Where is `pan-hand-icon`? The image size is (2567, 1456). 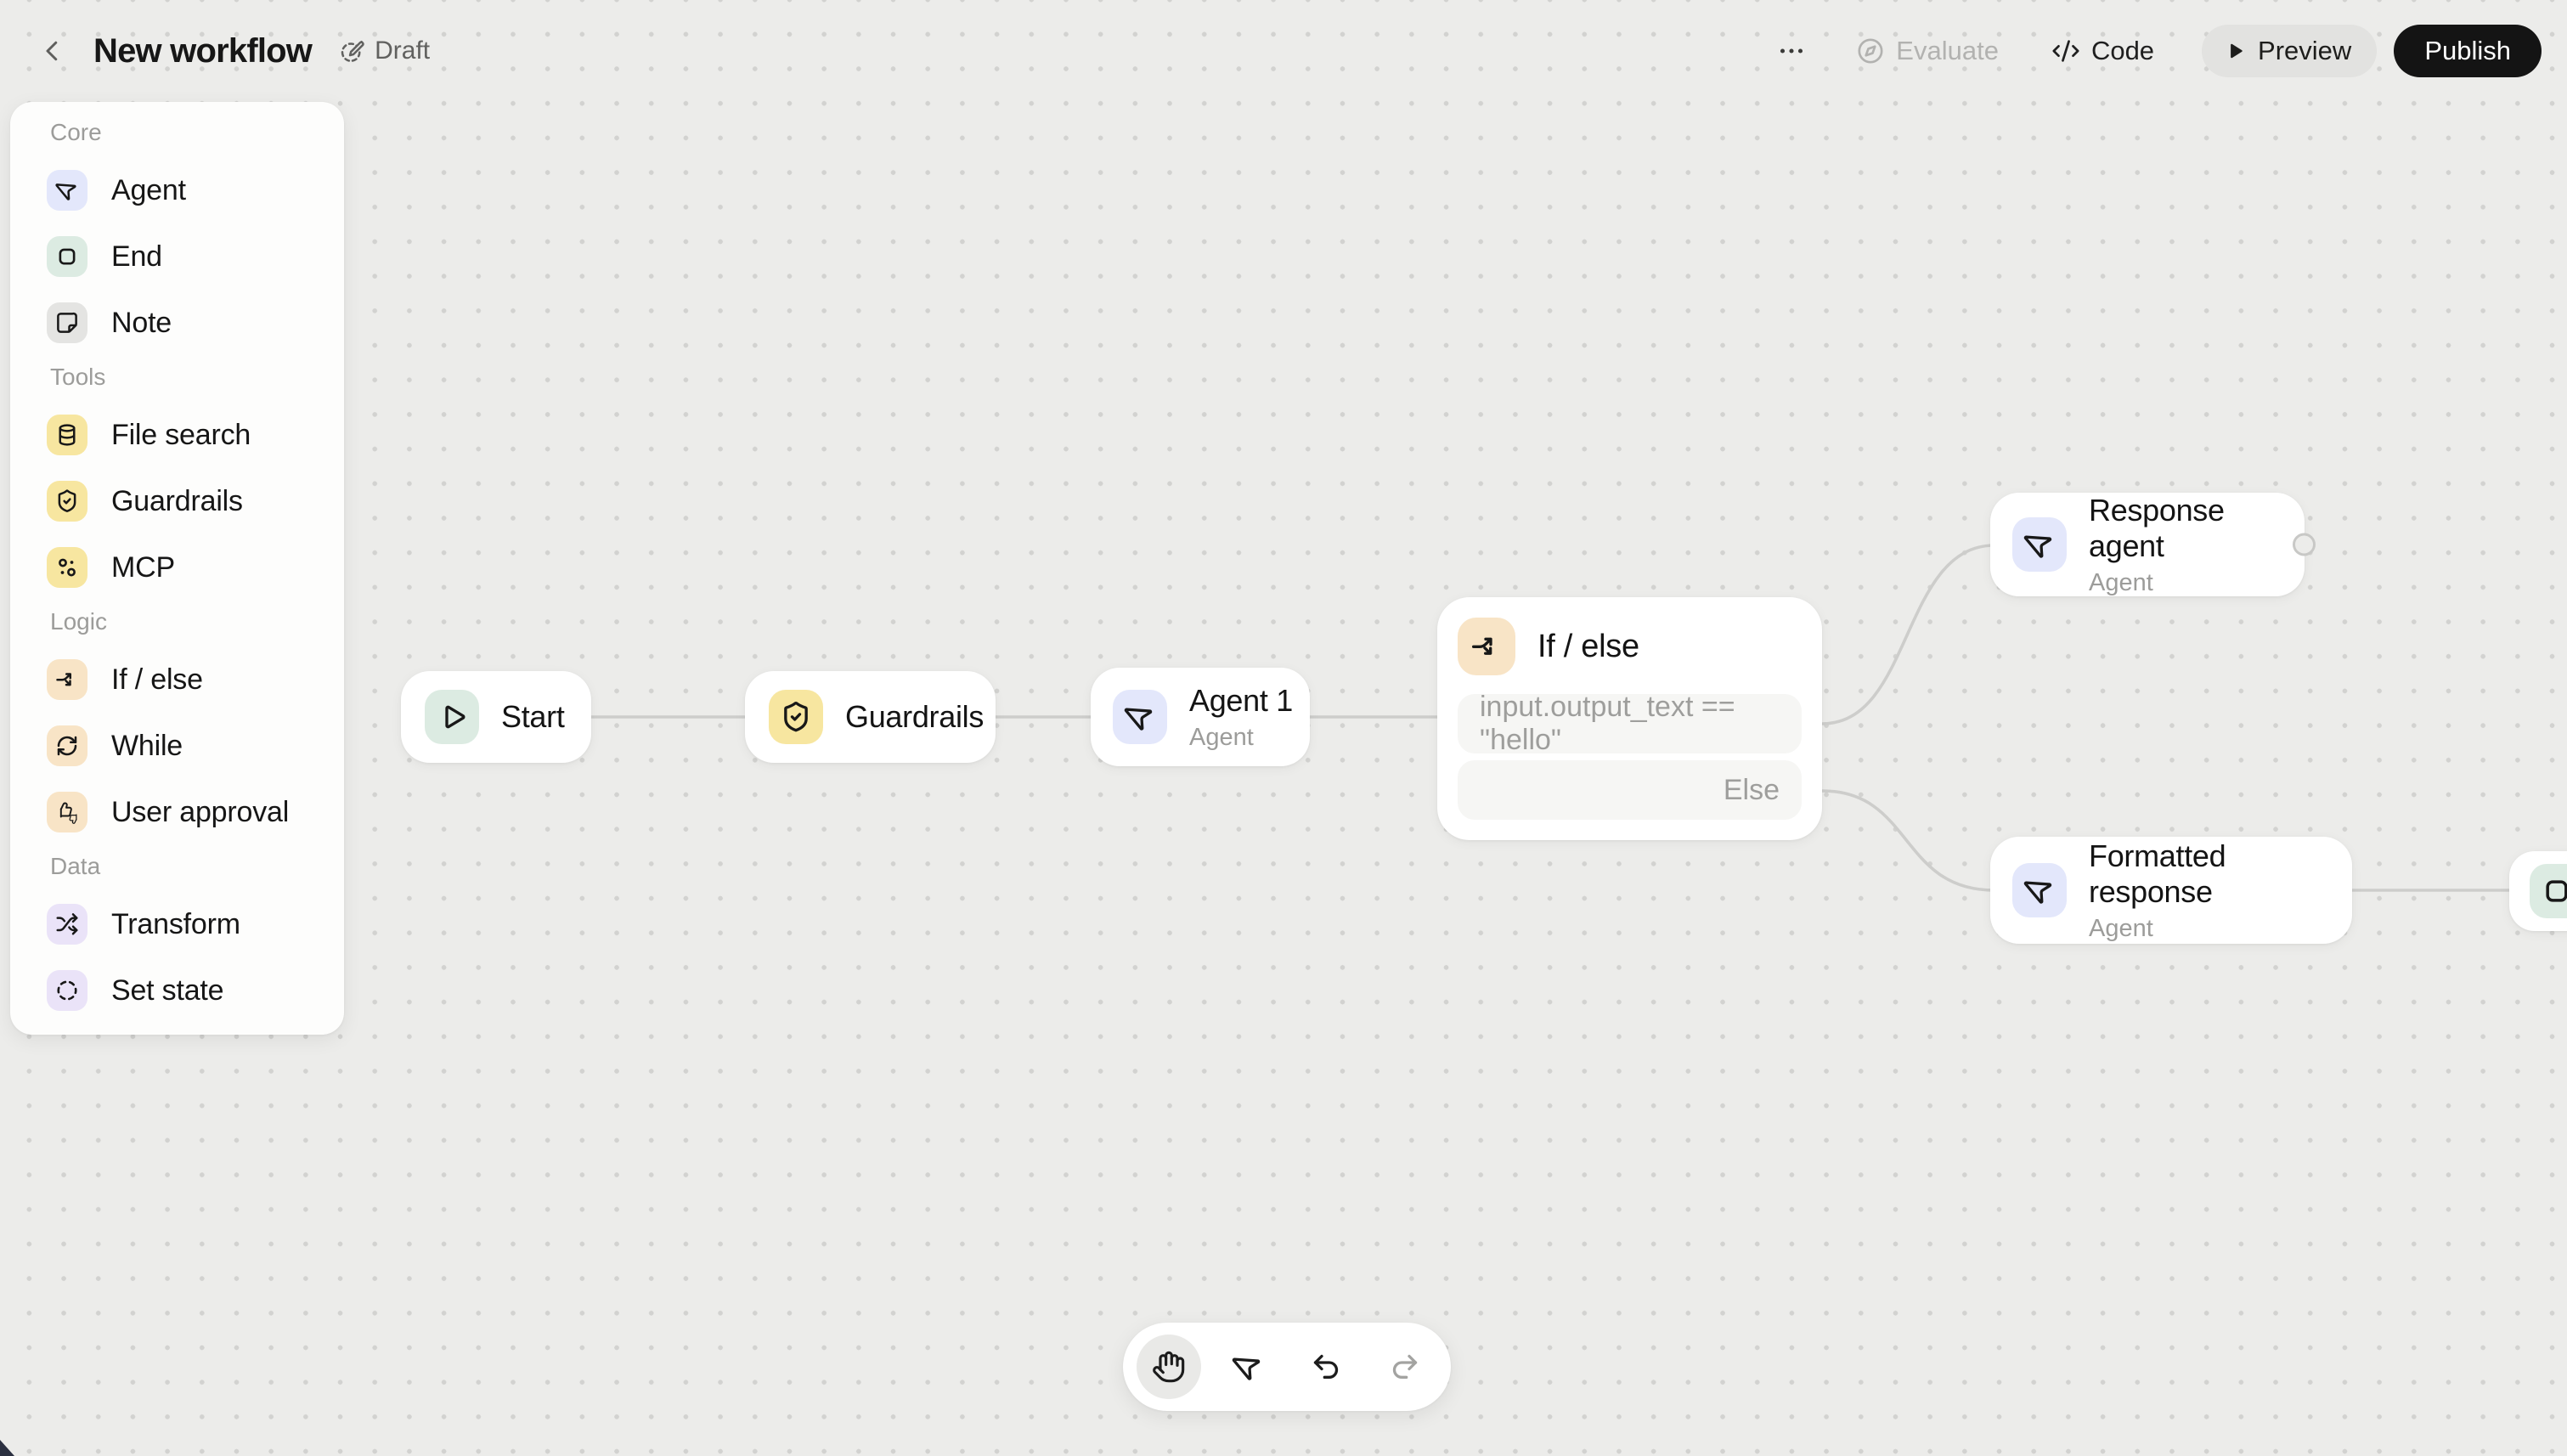
pan-hand-icon is located at coordinates (1169, 1367).